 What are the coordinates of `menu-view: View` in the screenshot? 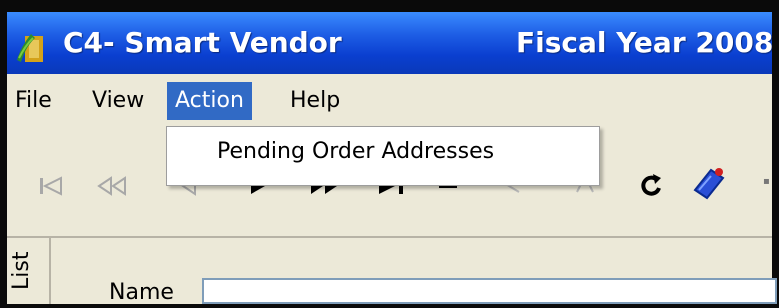 It's located at (118, 101).